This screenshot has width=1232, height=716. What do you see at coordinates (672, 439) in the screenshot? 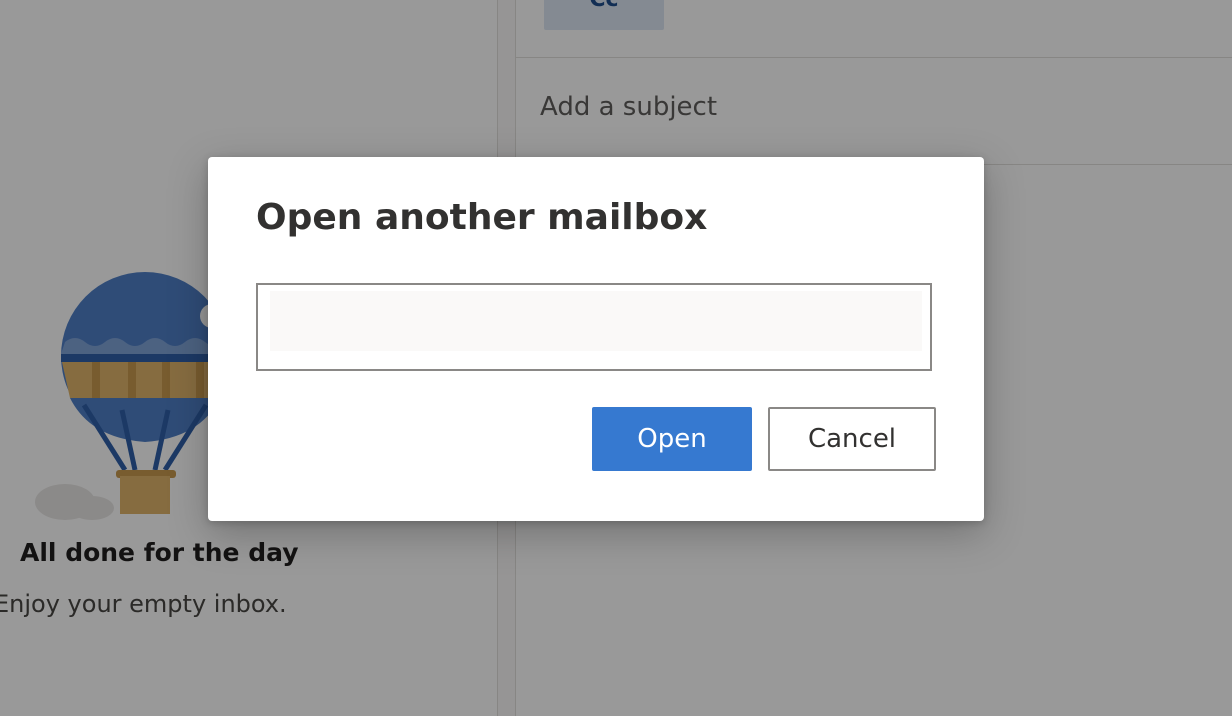
I see `open-button: Open` at bounding box center [672, 439].